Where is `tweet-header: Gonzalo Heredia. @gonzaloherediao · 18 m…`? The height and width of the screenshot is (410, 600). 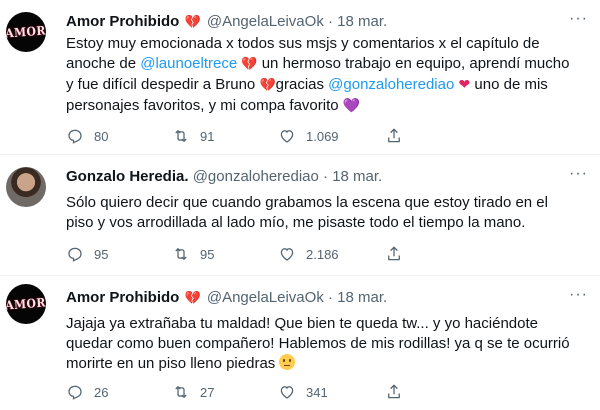 tweet-header: Gonzalo Heredia. @gonzaloherediao · 18 m… is located at coordinates (224, 177).